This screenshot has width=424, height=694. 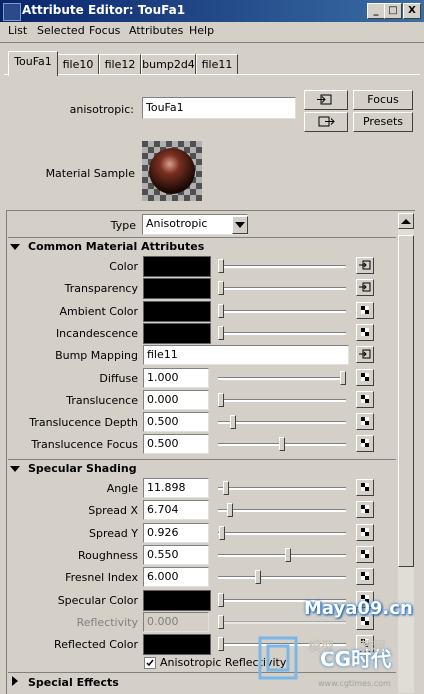 What do you see at coordinates (282, 266) in the screenshot?
I see `color-slider-track` at bounding box center [282, 266].